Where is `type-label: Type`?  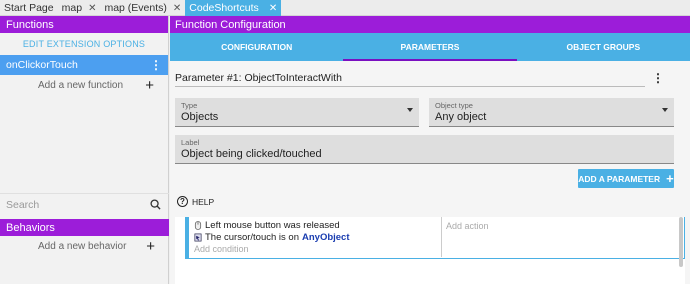 type-label: Type is located at coordinates (189, 105).